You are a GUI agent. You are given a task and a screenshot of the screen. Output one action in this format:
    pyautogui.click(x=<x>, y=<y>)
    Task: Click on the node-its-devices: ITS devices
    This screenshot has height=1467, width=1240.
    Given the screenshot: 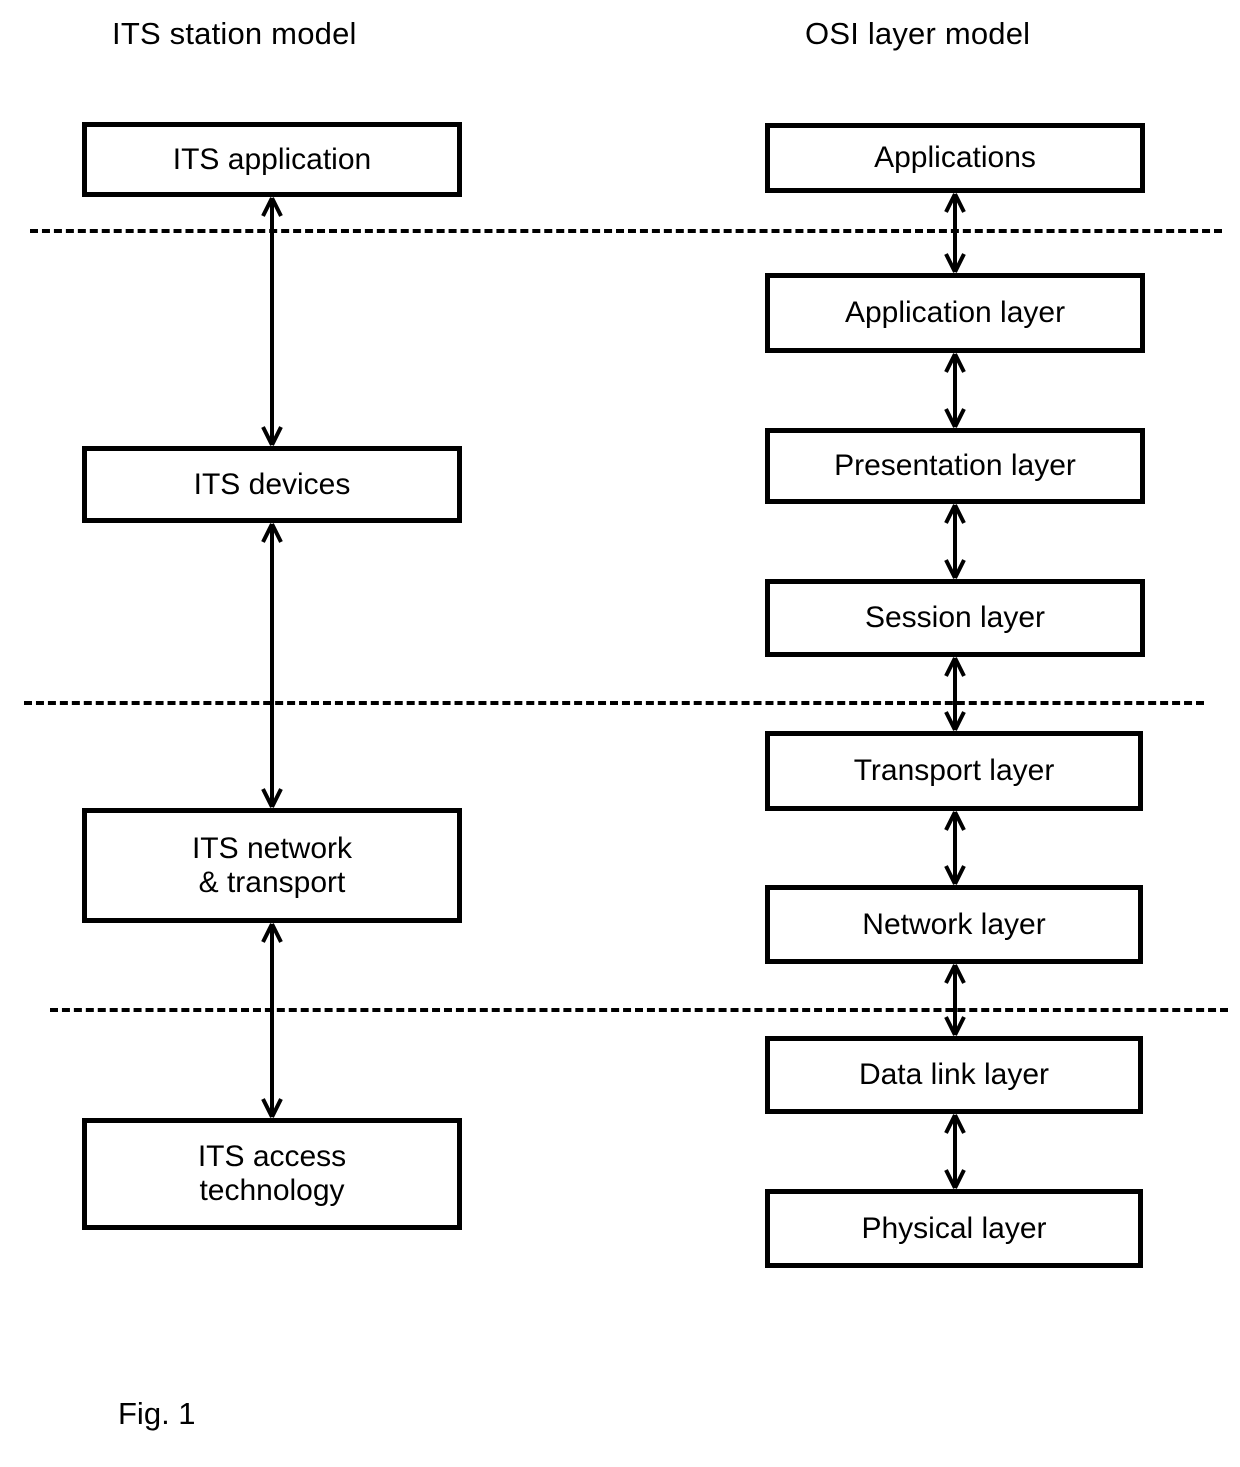 What is the action you would take?
    pyautogui.click(x=272, y=484)
    